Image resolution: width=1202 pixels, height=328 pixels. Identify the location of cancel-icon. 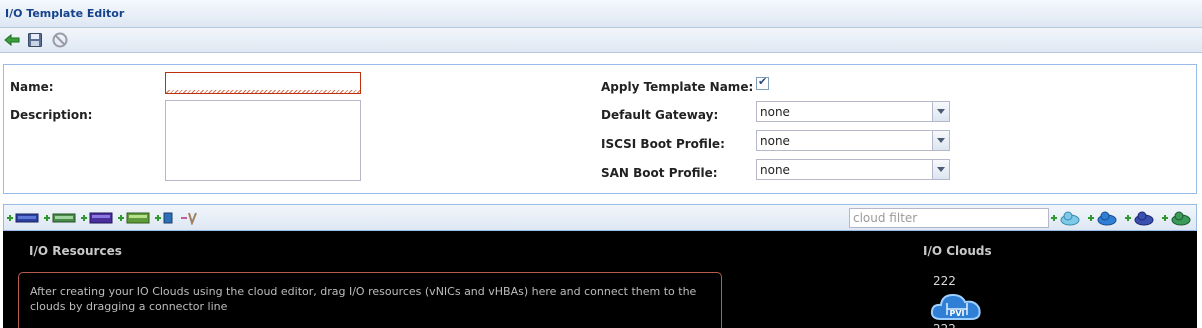
(60, 40).